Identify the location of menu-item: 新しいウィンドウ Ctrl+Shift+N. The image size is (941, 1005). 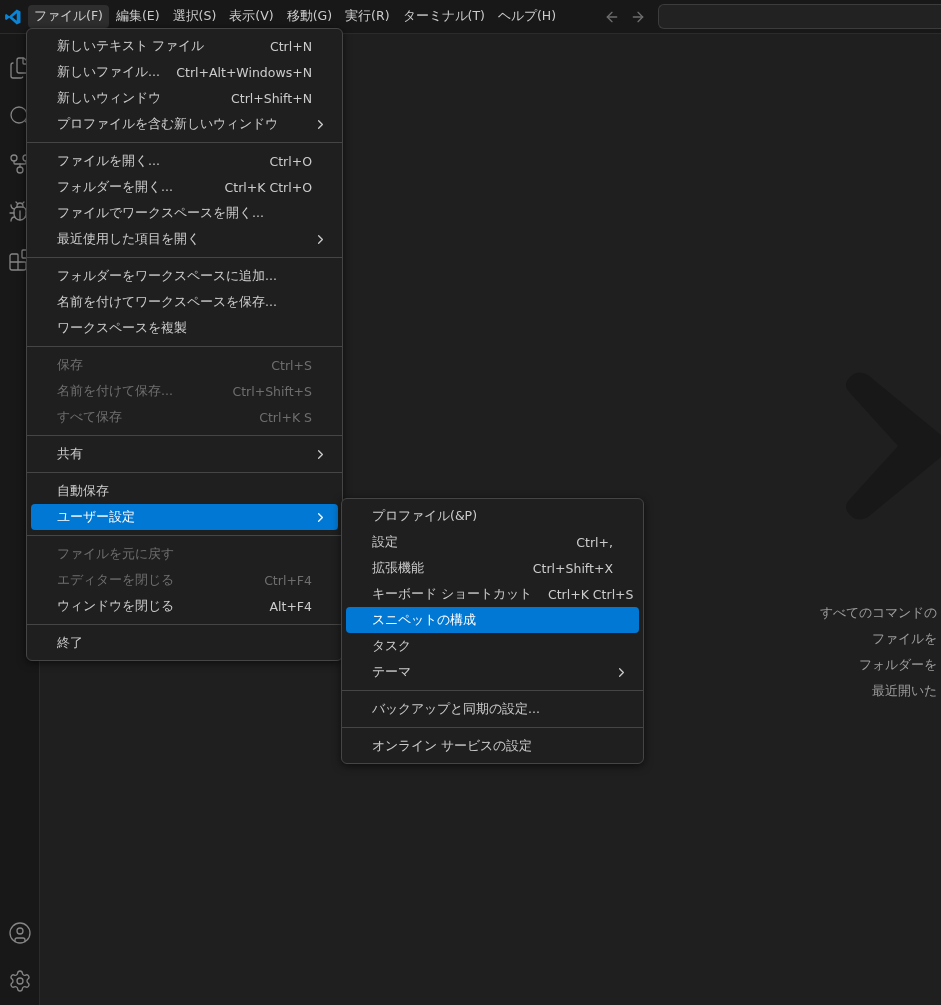
(184, 98).